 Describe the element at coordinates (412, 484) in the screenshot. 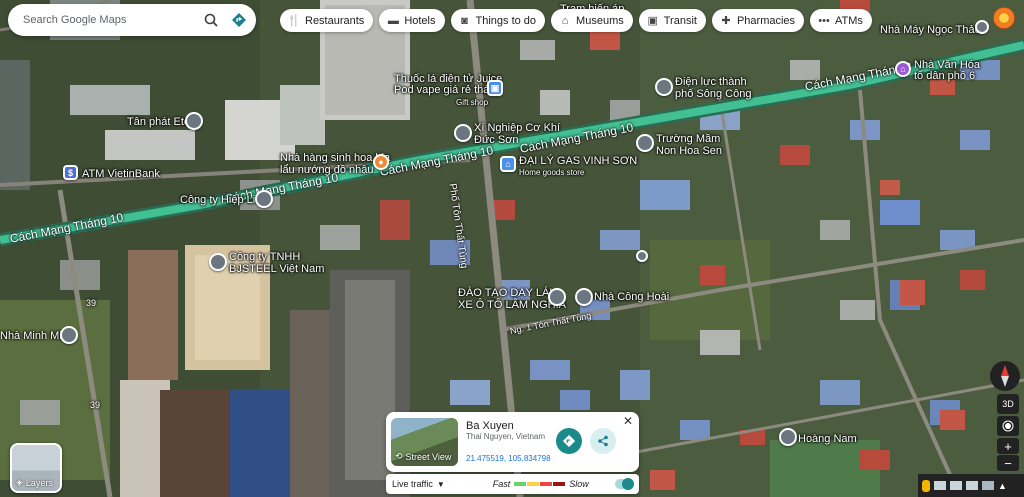

I see `live-traffic-label: Live traffic` at that location.